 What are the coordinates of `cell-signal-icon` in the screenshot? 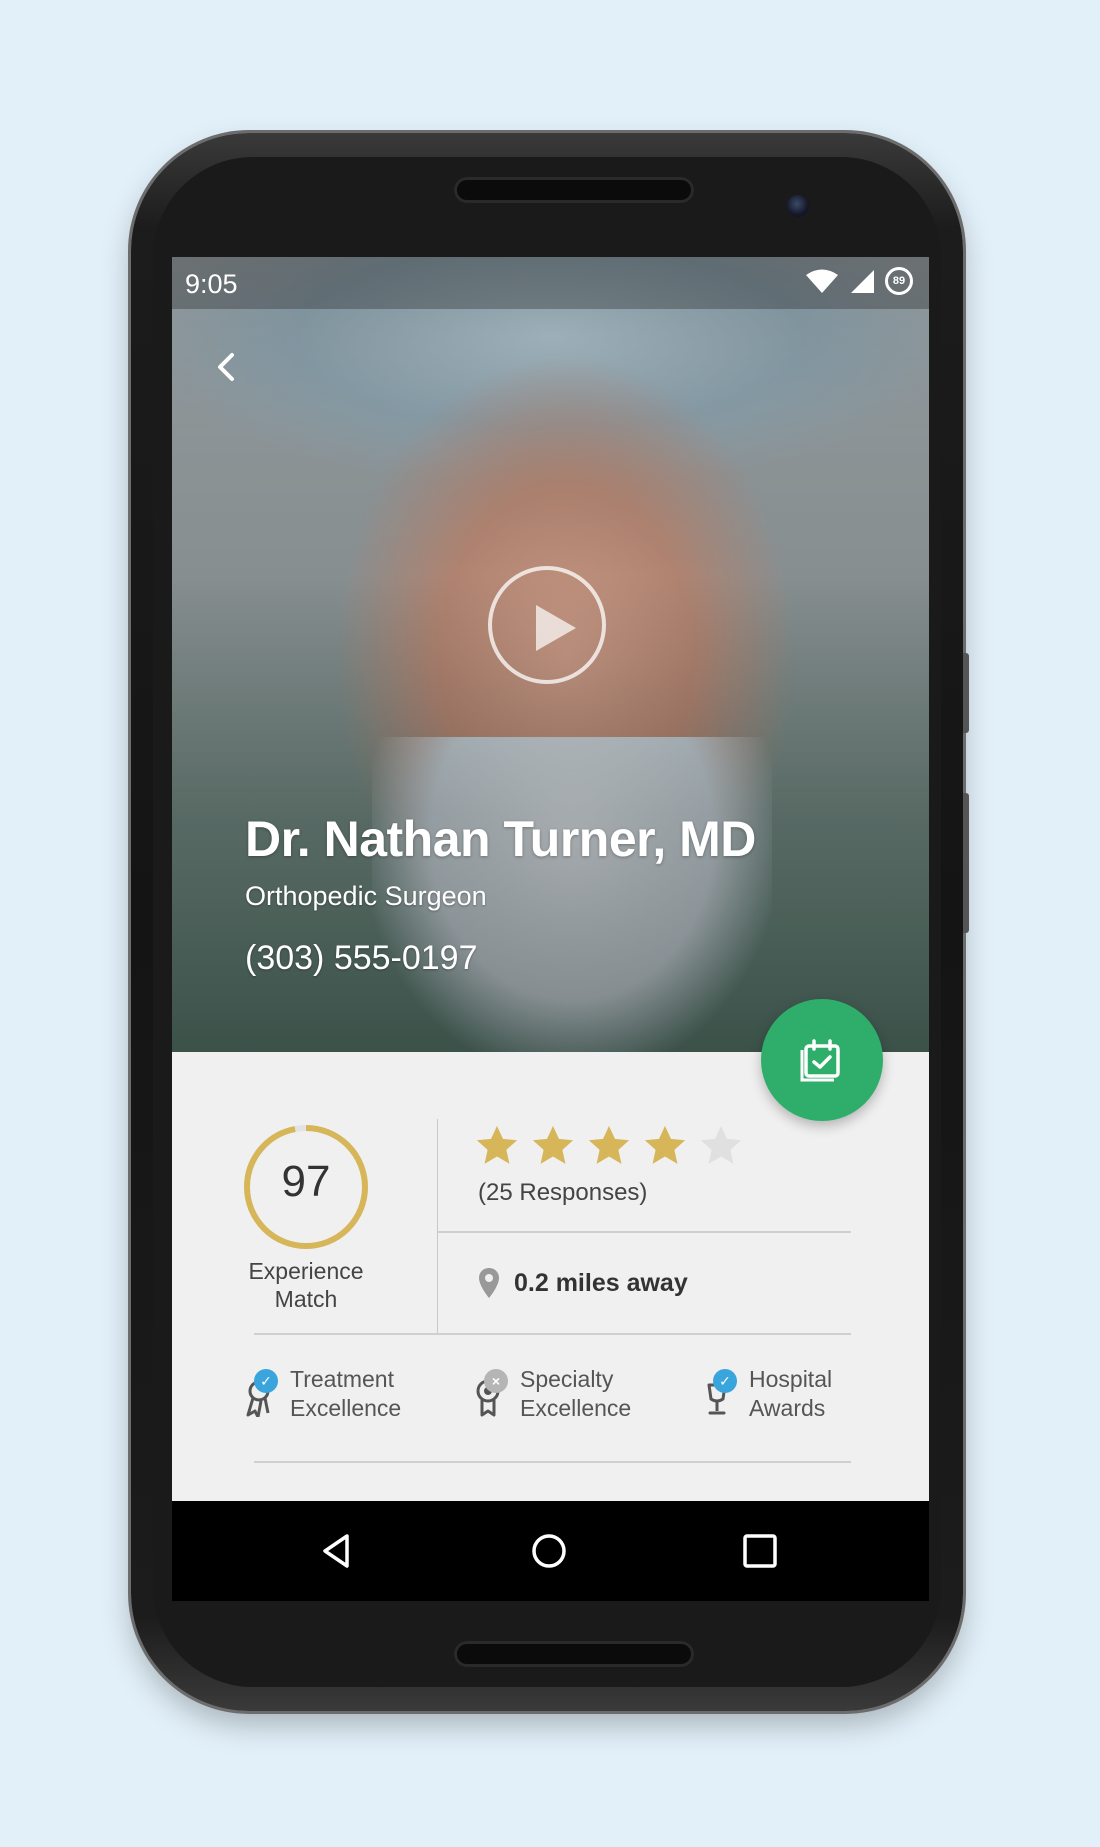 It's located at (862, 281).